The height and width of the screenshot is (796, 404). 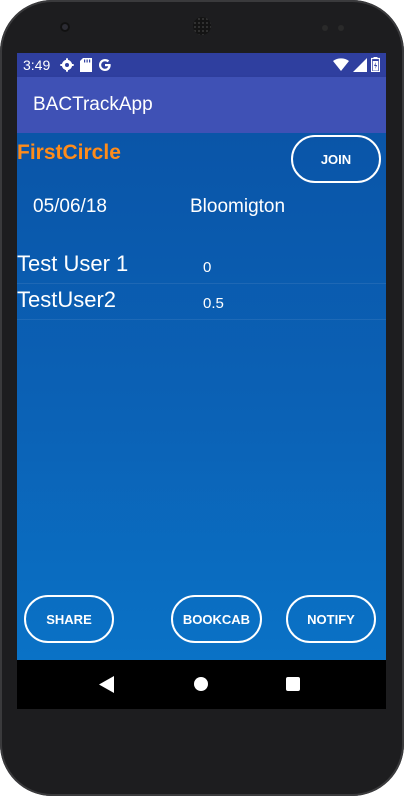 I want to click on signal-icon, so click(x=360, y=64).